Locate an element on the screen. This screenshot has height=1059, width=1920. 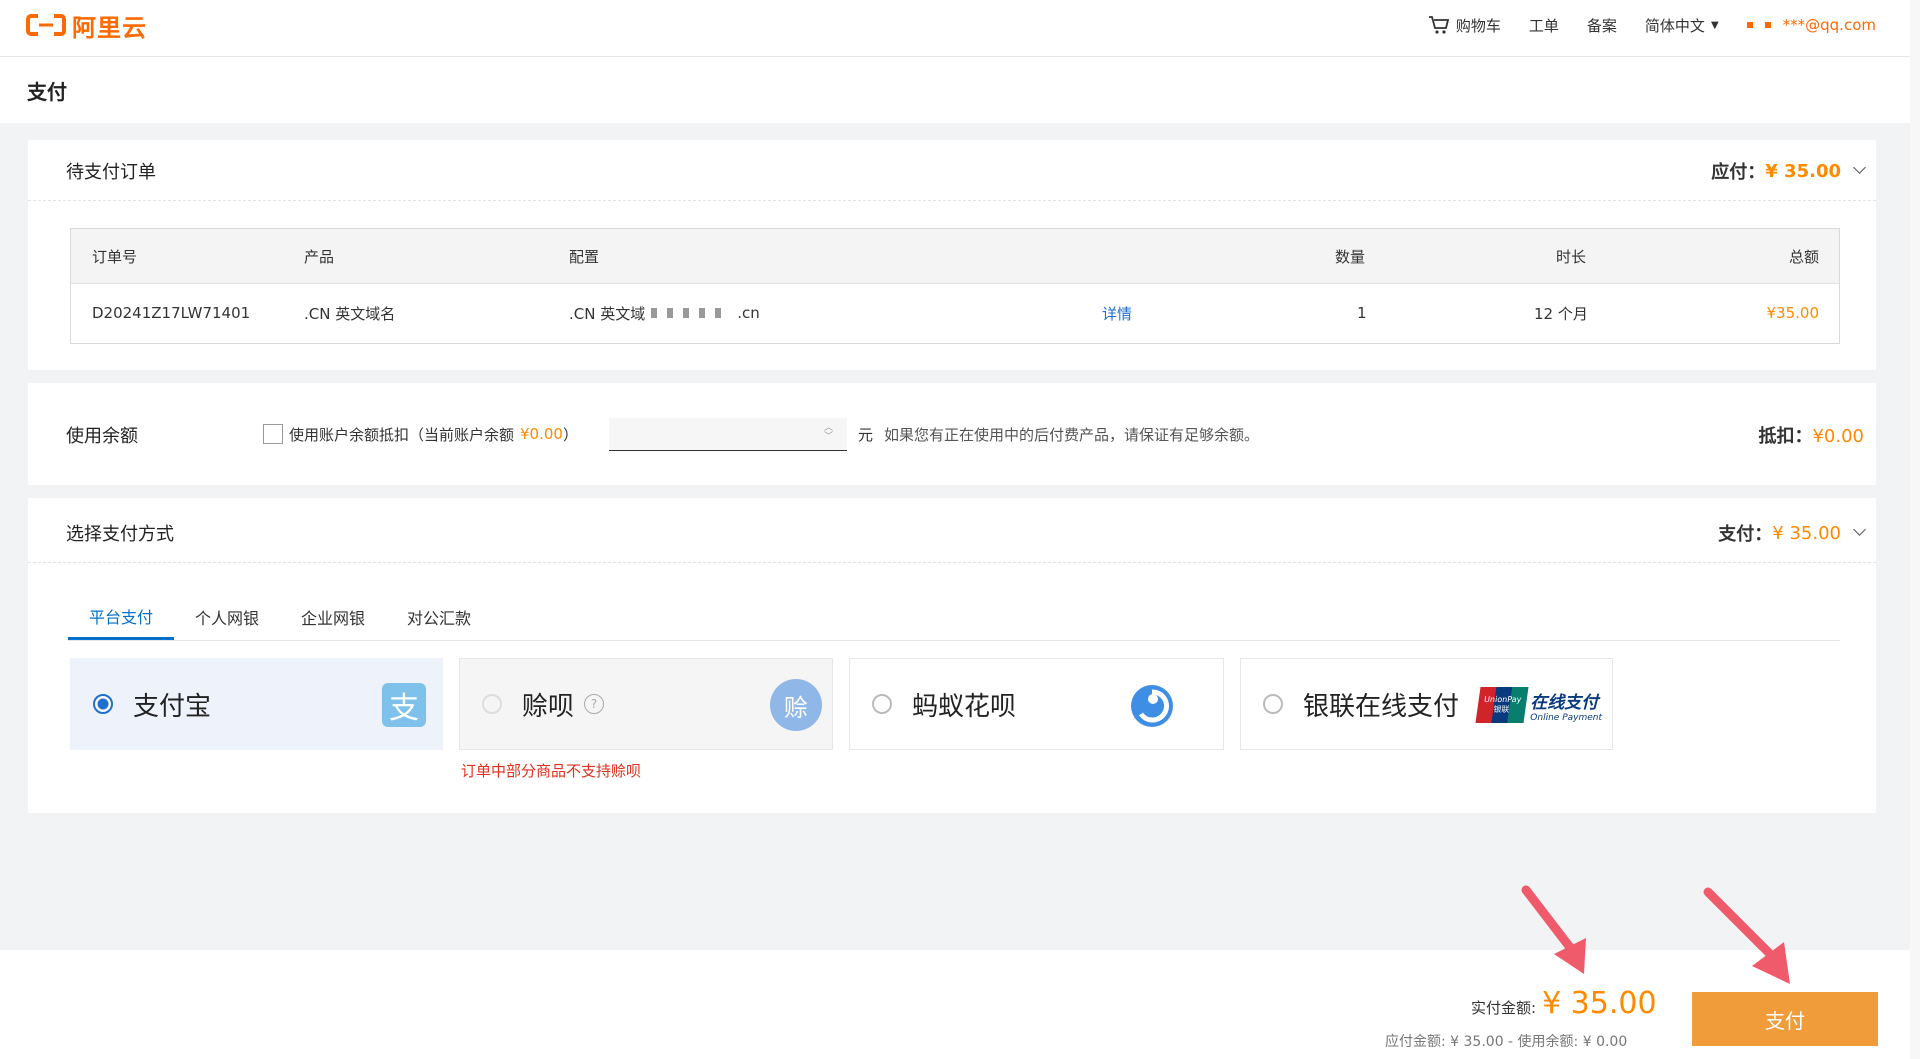
due-label: 应付： is located at coordinates (1738, 172).